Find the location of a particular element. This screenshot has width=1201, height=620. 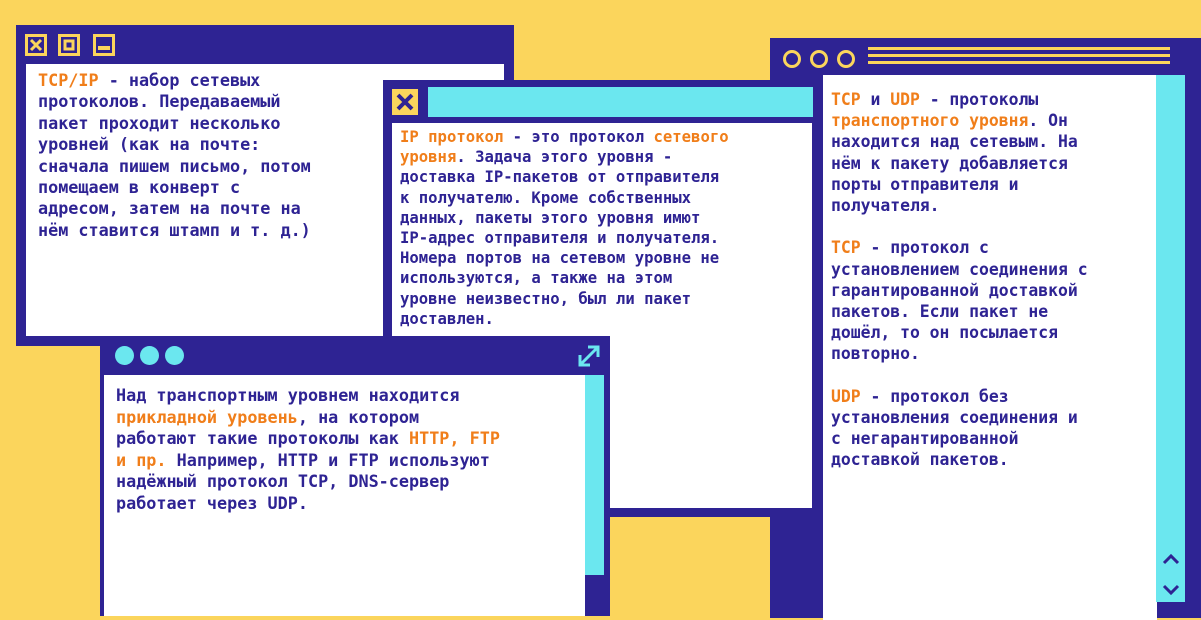

maximize-icon is located at coordinates (69, 45).